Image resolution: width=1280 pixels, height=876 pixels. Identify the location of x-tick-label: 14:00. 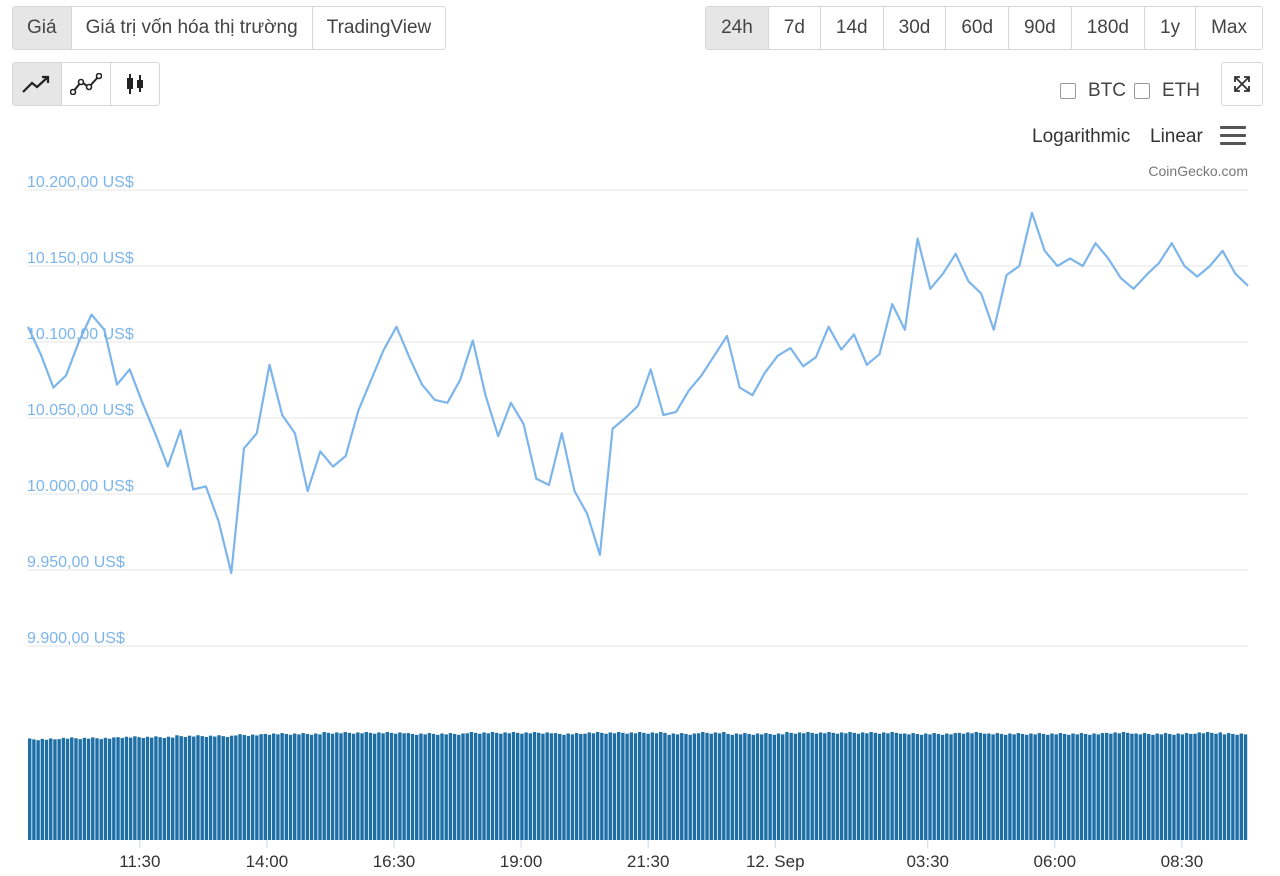
(267, 861).